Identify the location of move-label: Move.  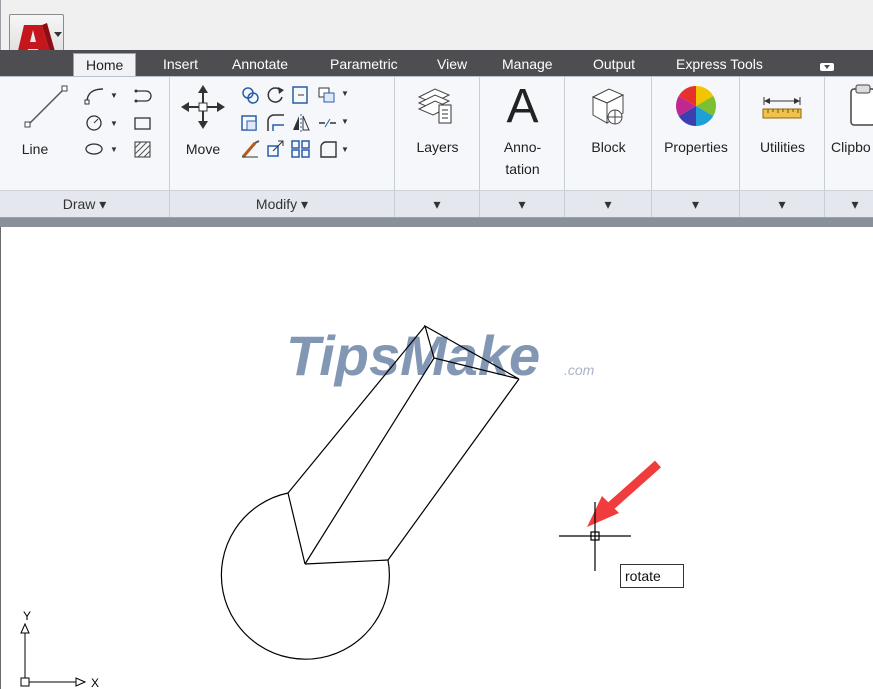
(203, 149).